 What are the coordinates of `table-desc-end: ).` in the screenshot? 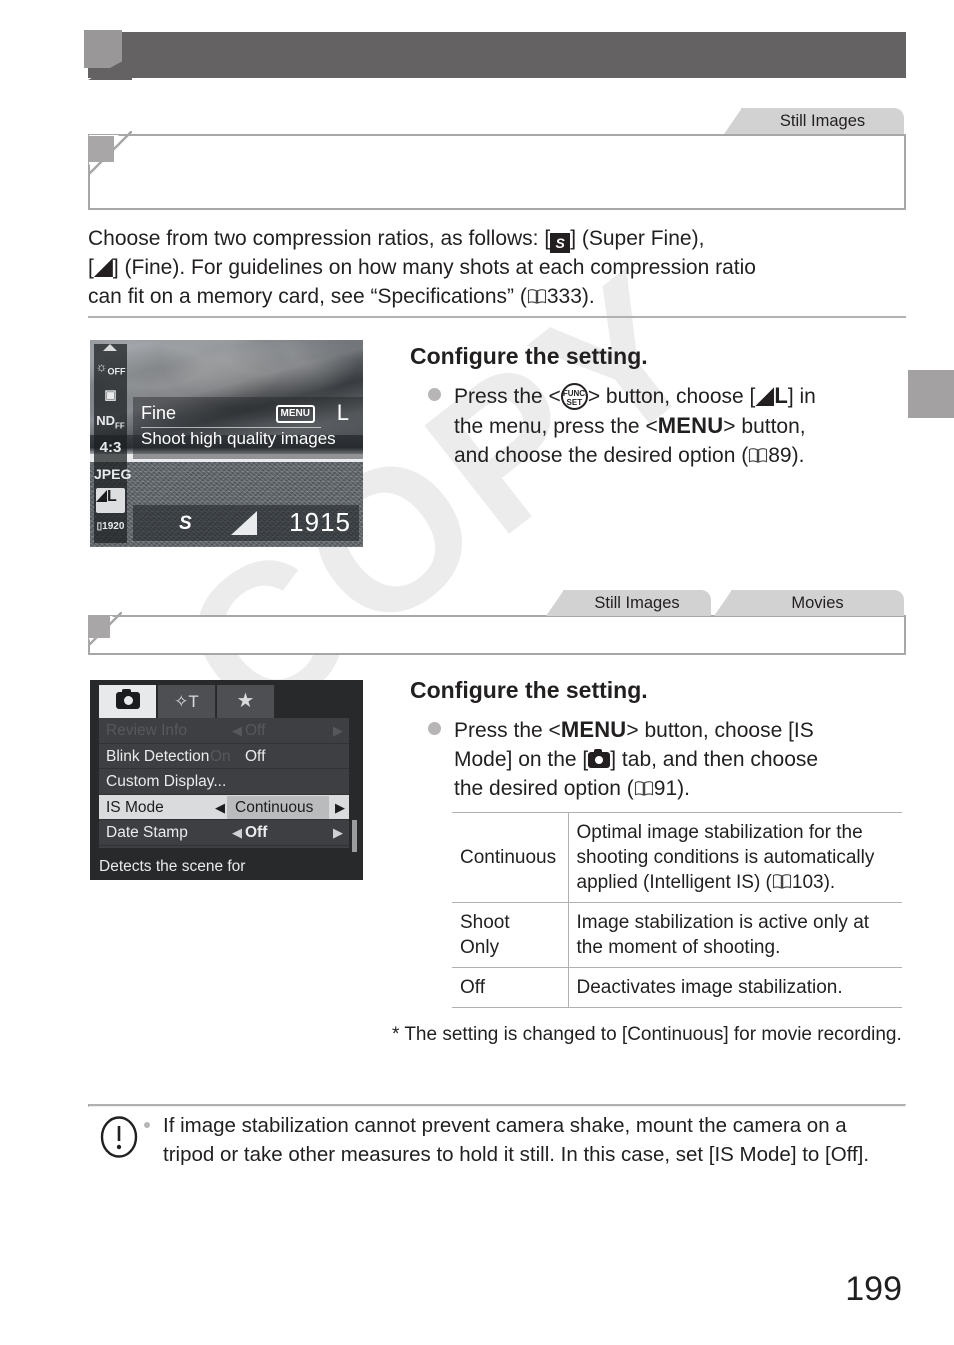 It's located at (829, 882).